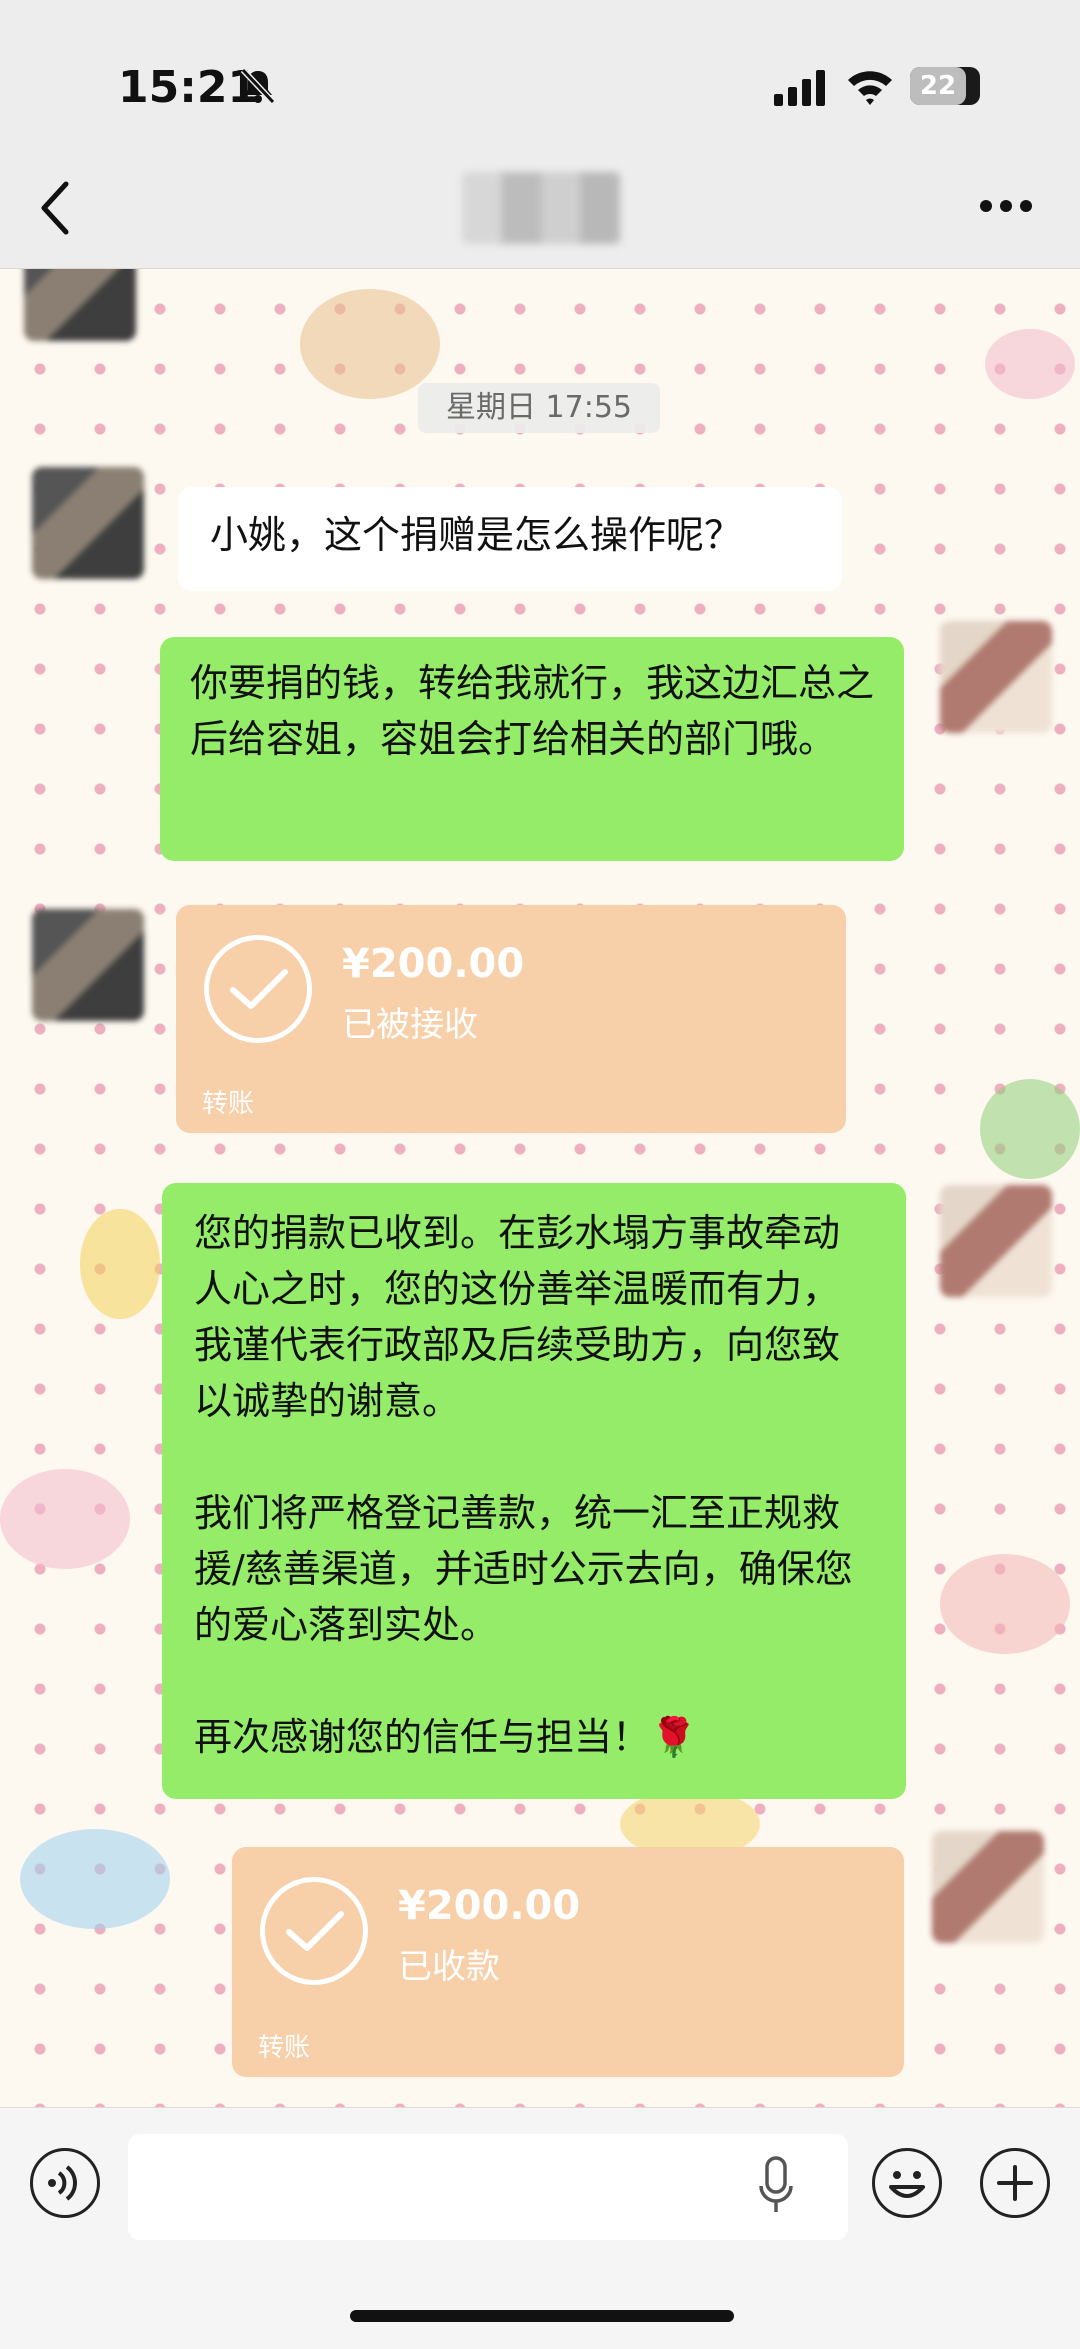 The height and width of the screenshot is (2349, 1080). Describe the element at coordinates (488, 2187) in the screenshot. I see `message-input` at that location.